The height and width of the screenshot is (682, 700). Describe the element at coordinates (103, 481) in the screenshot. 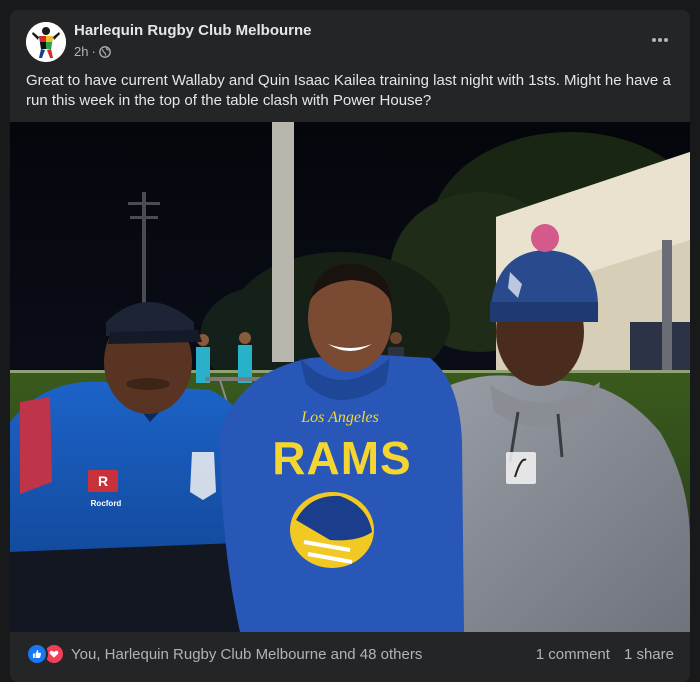

I see `svg-text: R` at that location.